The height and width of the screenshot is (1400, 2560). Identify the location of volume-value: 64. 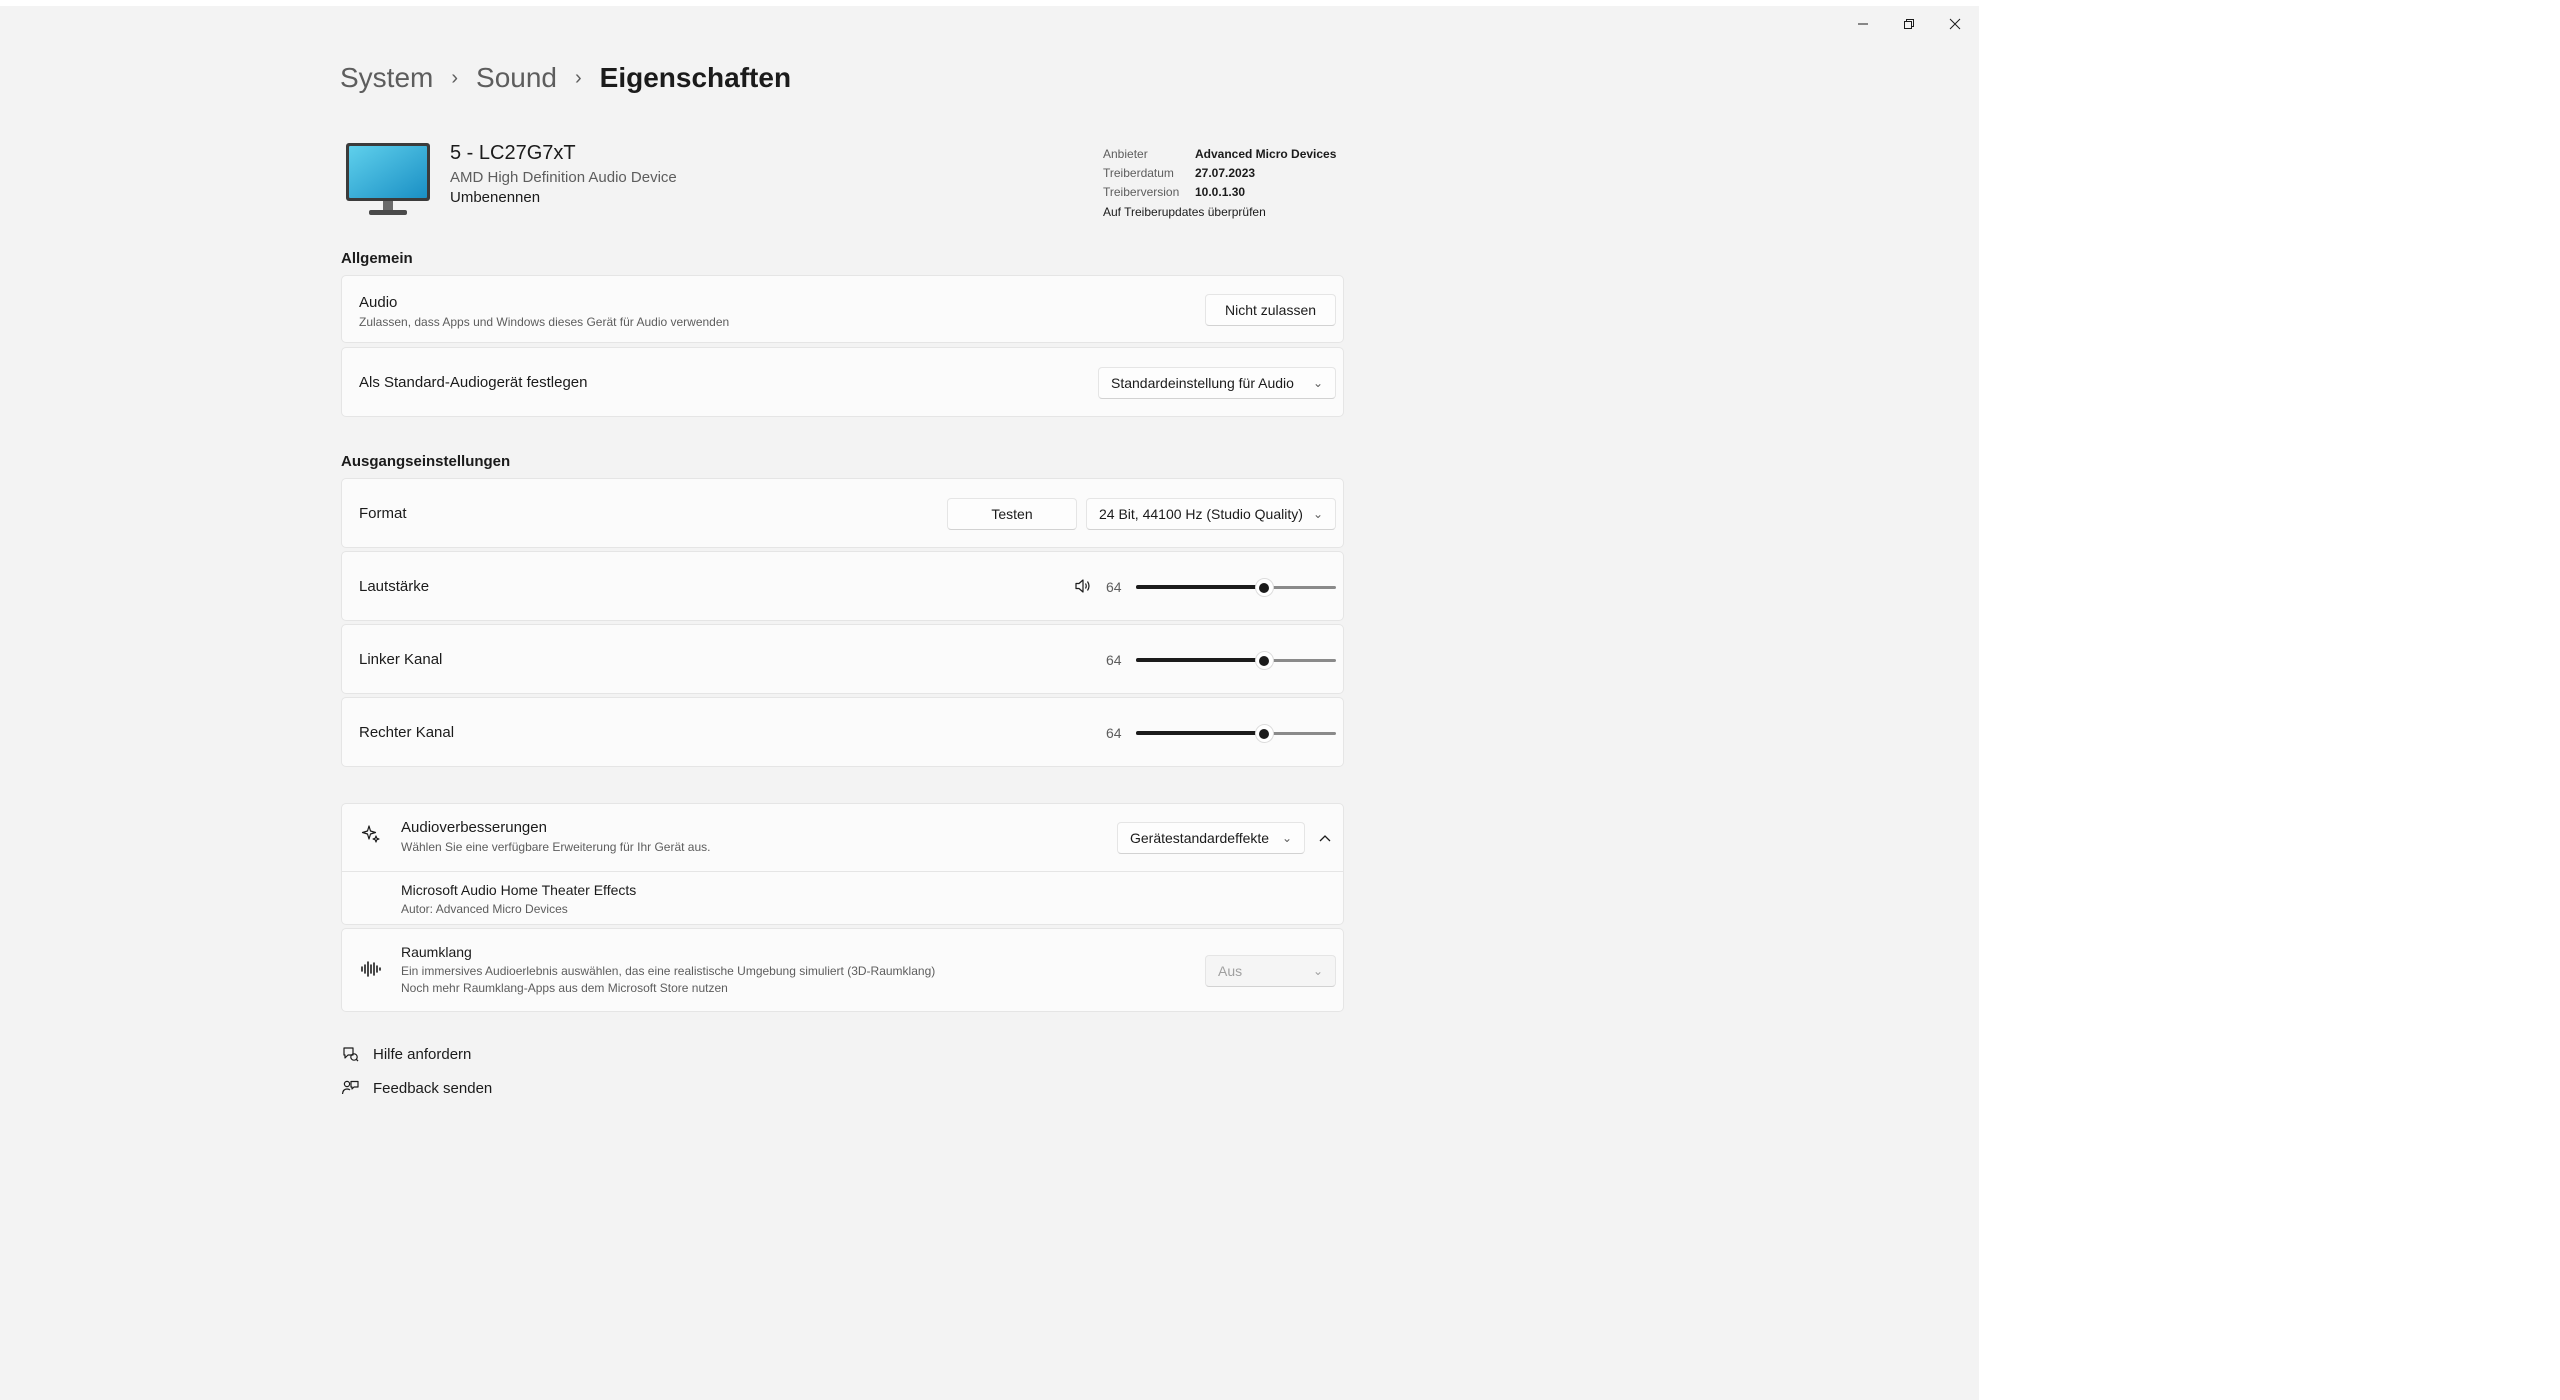
(1114, 587).